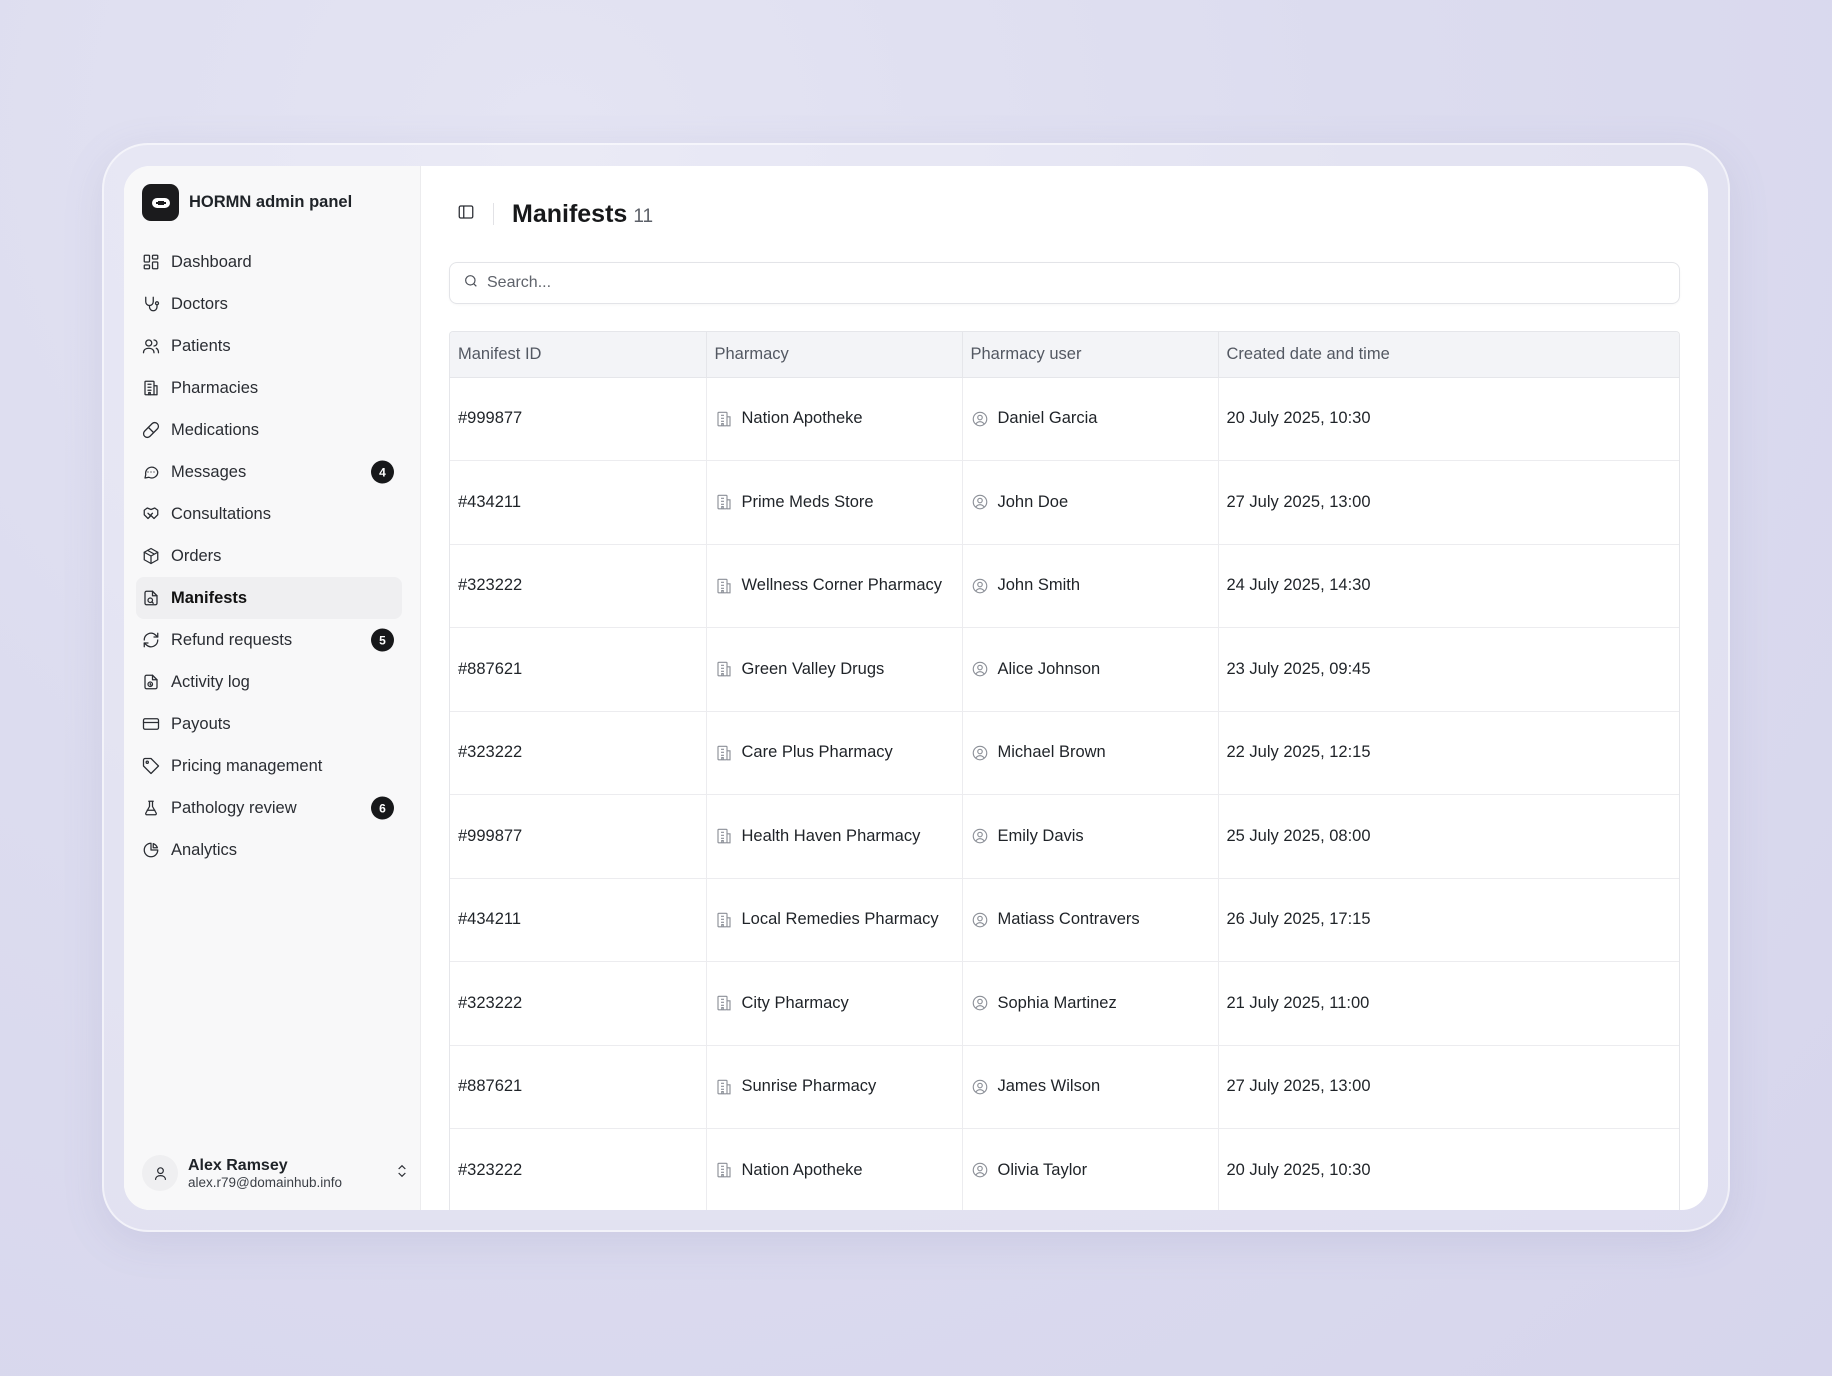  Describe the element at coordinates (269, 598) in the screenshot. I see `sidebar-item-manifests: Manifests` at that location.